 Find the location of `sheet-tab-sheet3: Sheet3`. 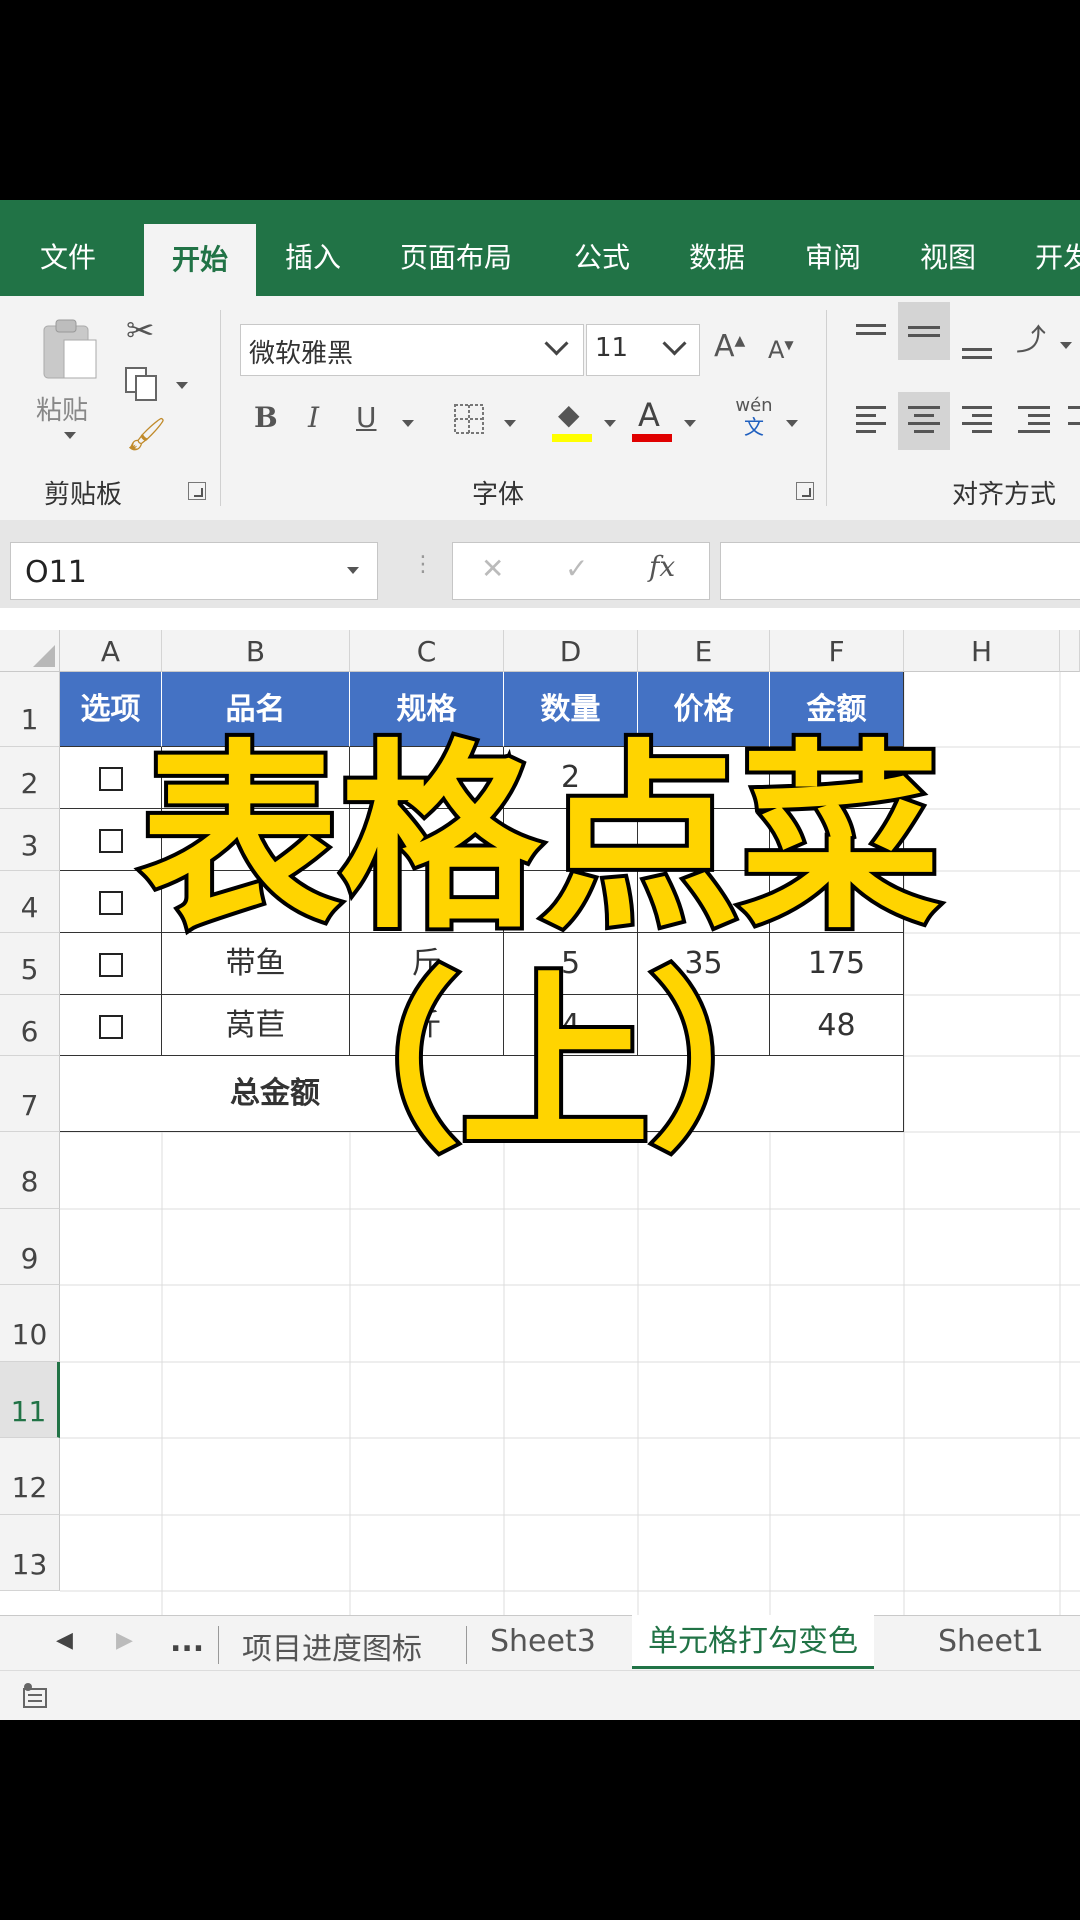

sheet-tab-sheet3: Sheet3 is located at coordinates (543, 1641).